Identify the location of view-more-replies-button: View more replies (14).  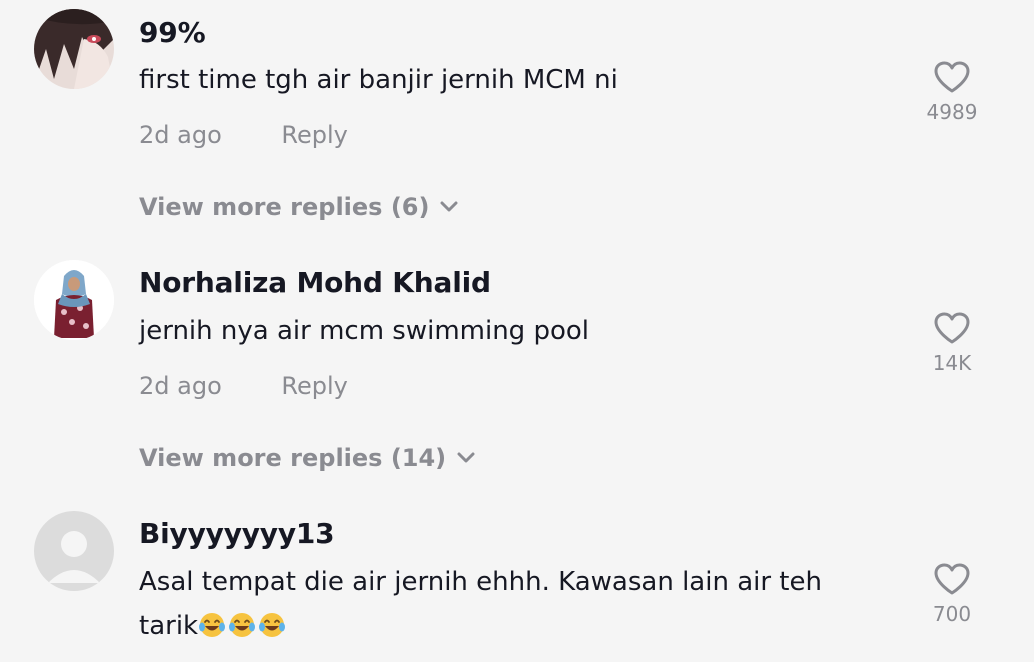
(307, 458).